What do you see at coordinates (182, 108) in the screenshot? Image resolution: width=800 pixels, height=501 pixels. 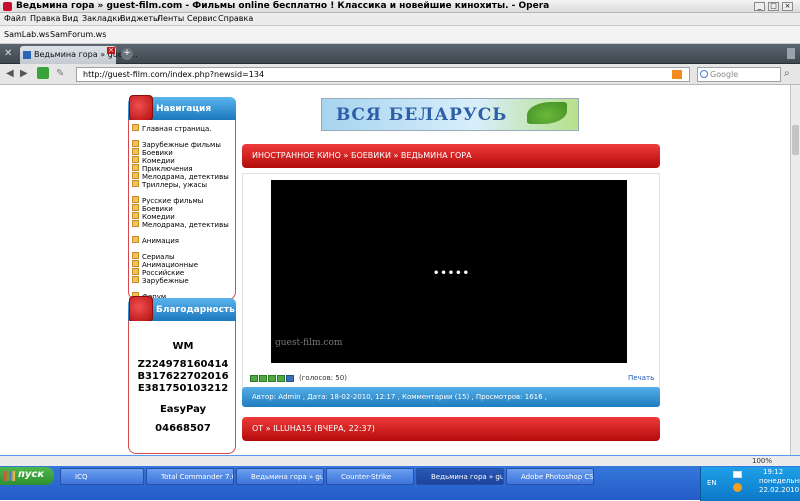 I see `nav-panel-header: Навигация` at bounding box center [182, 108].